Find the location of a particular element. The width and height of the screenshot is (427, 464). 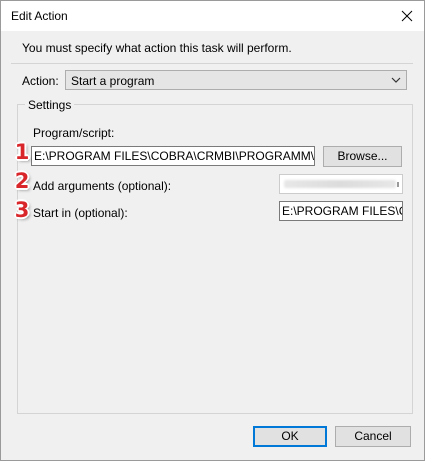

close-button is located at coordinates (407, 16).